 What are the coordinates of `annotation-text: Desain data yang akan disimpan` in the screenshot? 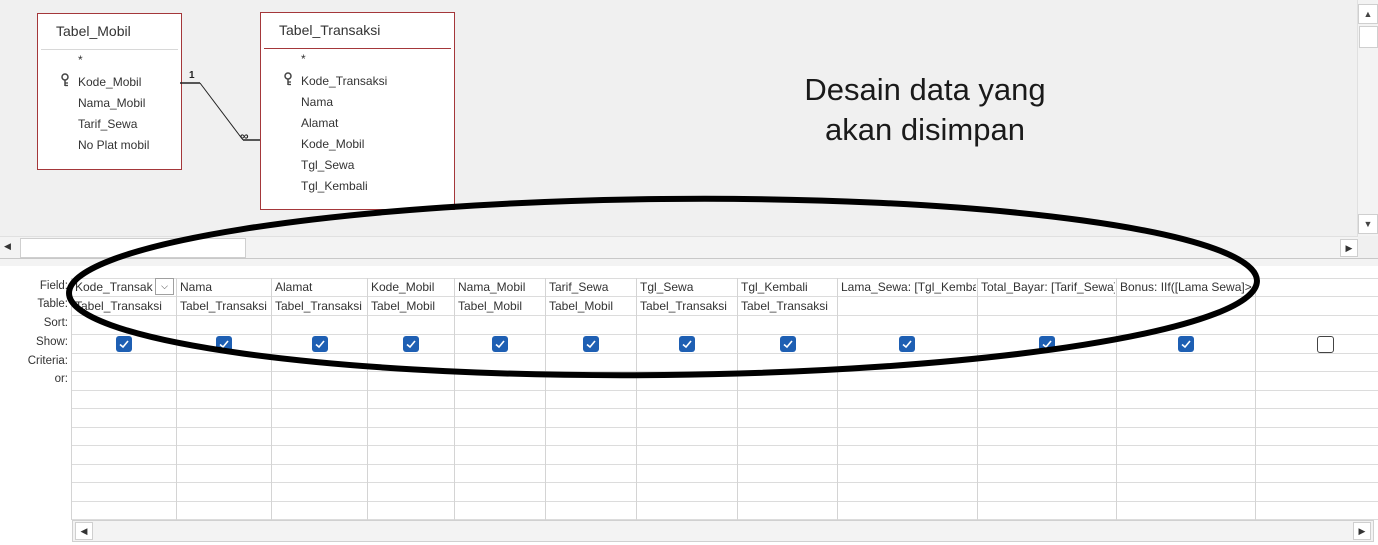 It's located at (925, 110).